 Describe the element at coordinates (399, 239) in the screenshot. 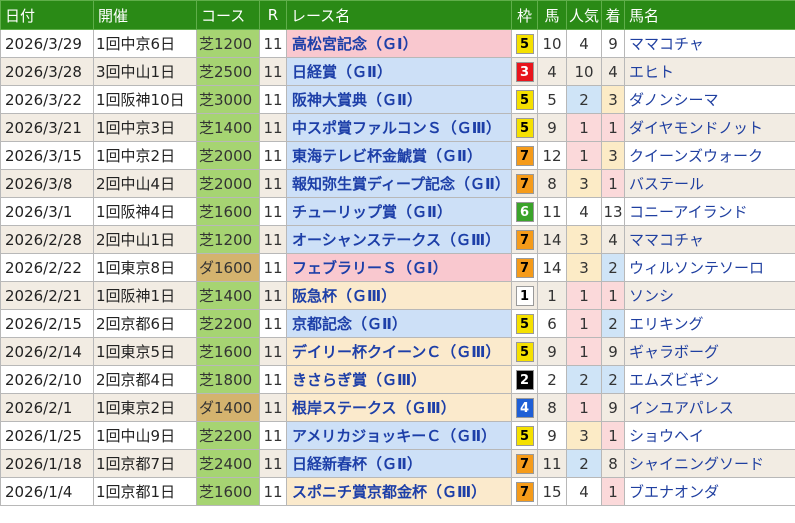

I see `race-name-link: オーシャンステークス（ＧⅢ）` at that location.